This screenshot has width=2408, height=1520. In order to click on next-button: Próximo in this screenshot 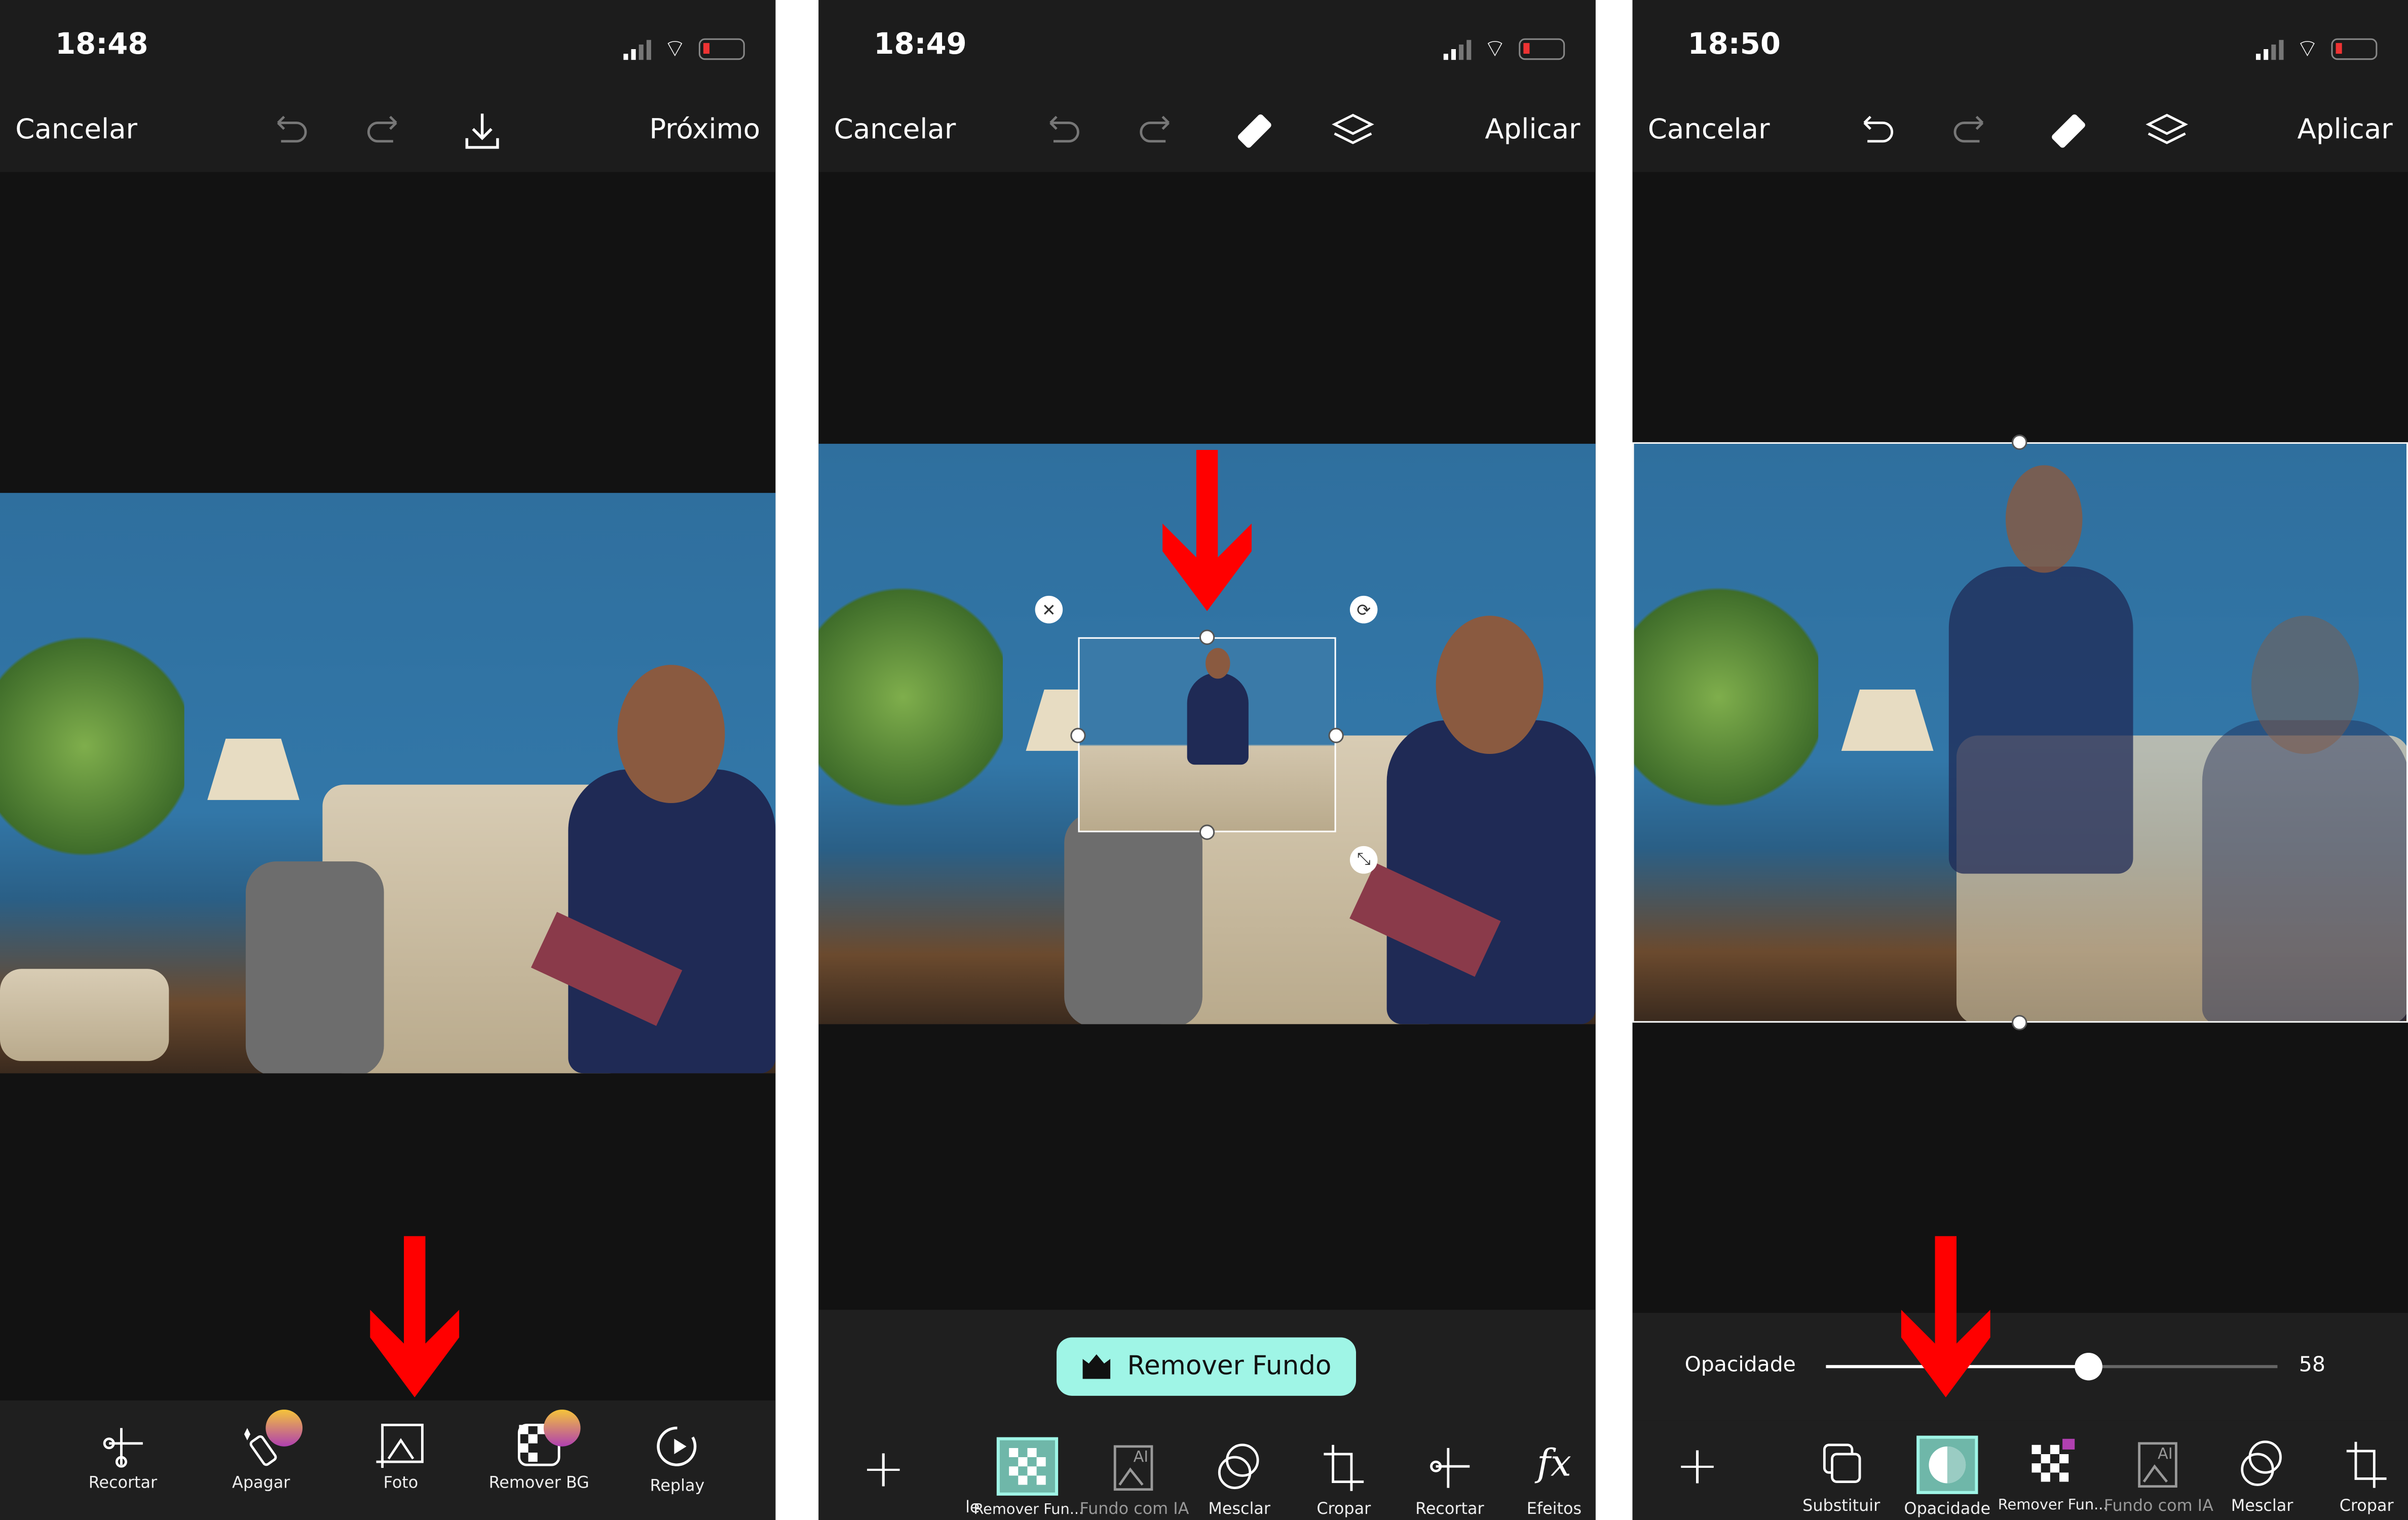, I will do `click(704, 129)`.